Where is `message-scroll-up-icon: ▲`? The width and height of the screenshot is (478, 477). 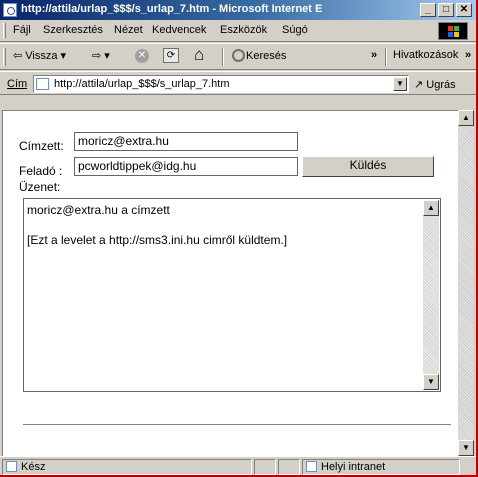
message-scroll-up-icon: ▲ is located at coordinates (431, 208).